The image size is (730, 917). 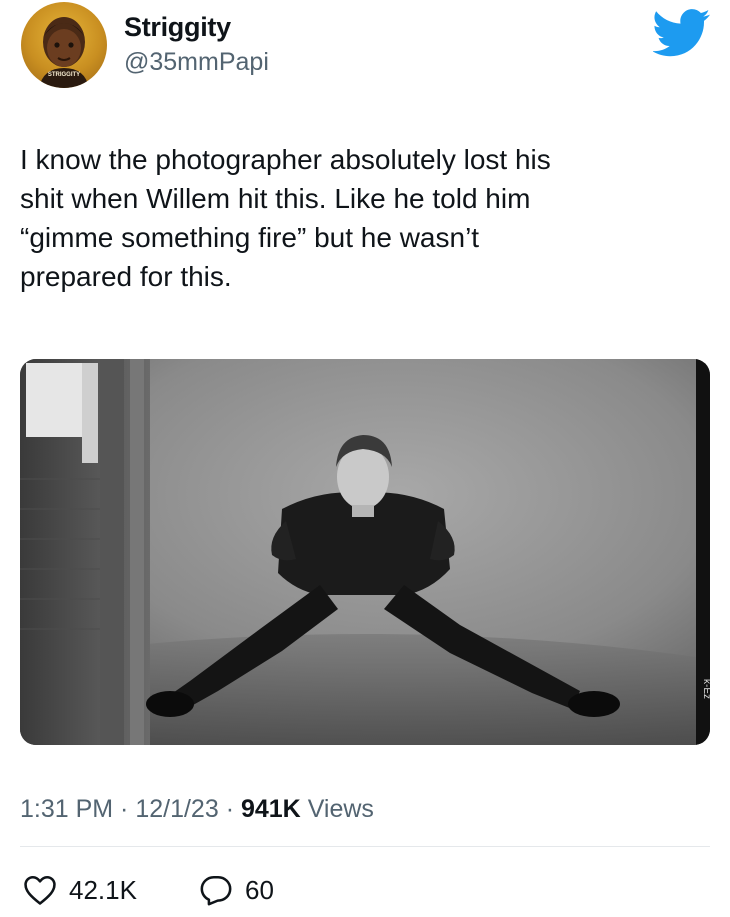 What do you see at coordinates (365, 846) in the screenshot?
I see `divider` at bounding box center [365, 846].